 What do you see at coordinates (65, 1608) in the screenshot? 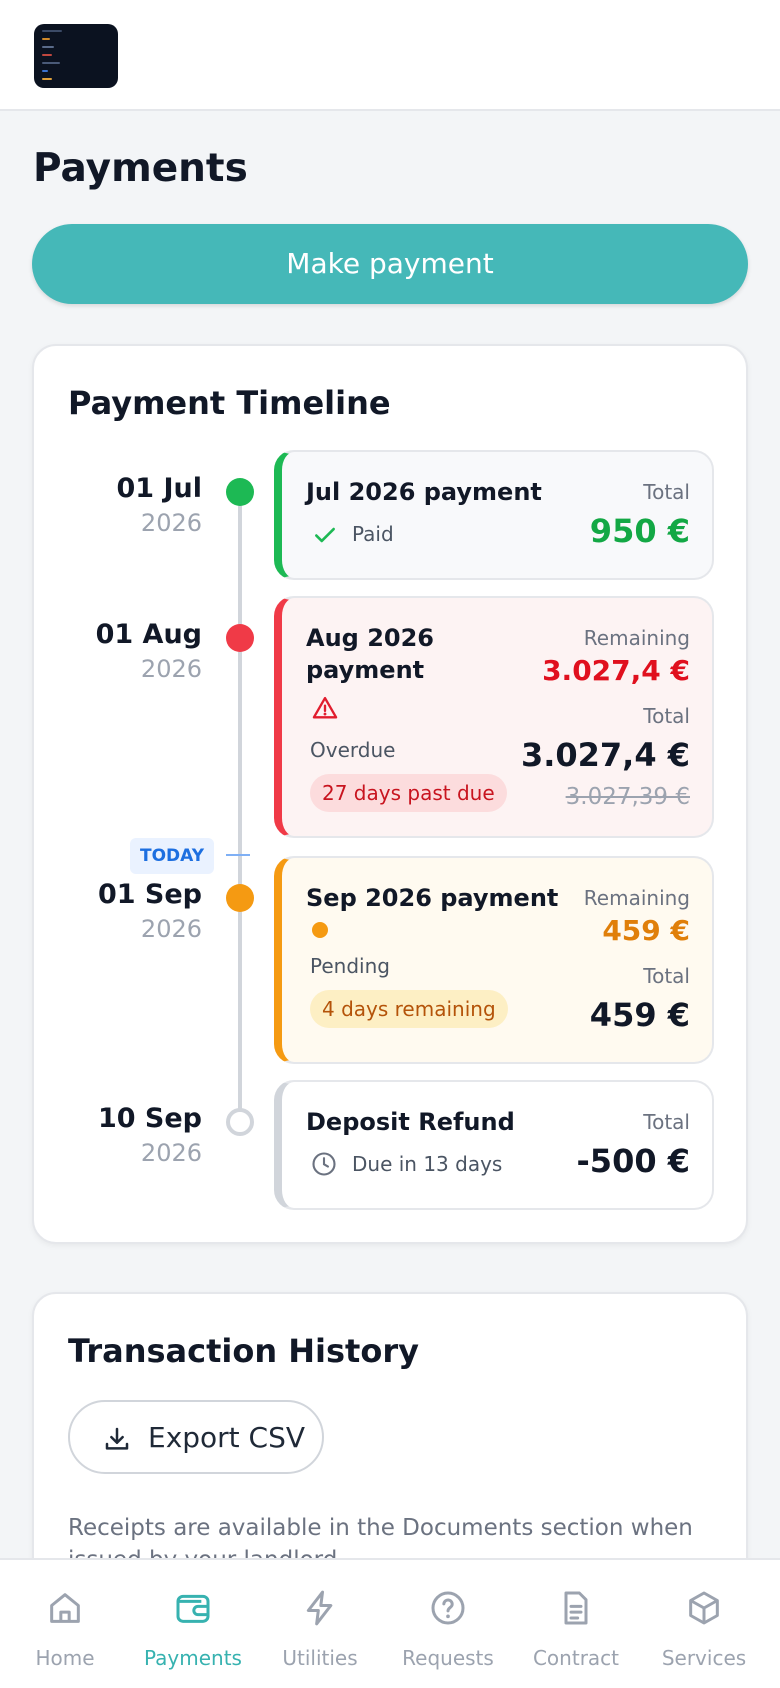
I see `home-icon` at bounding box center [65, 1608].